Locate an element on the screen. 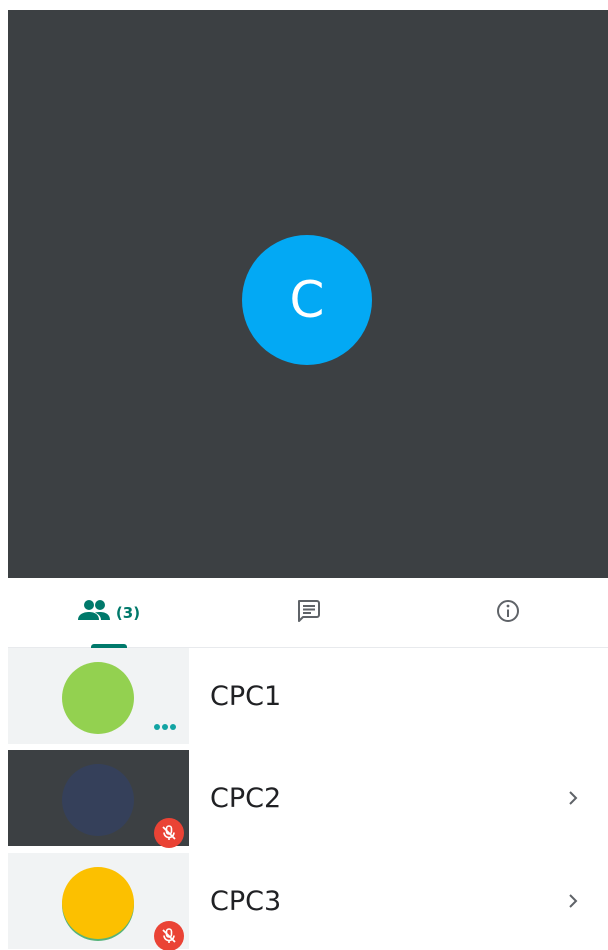 This screenshot has width=608, height=950. tab-chat is located at coordinates (308, 612).